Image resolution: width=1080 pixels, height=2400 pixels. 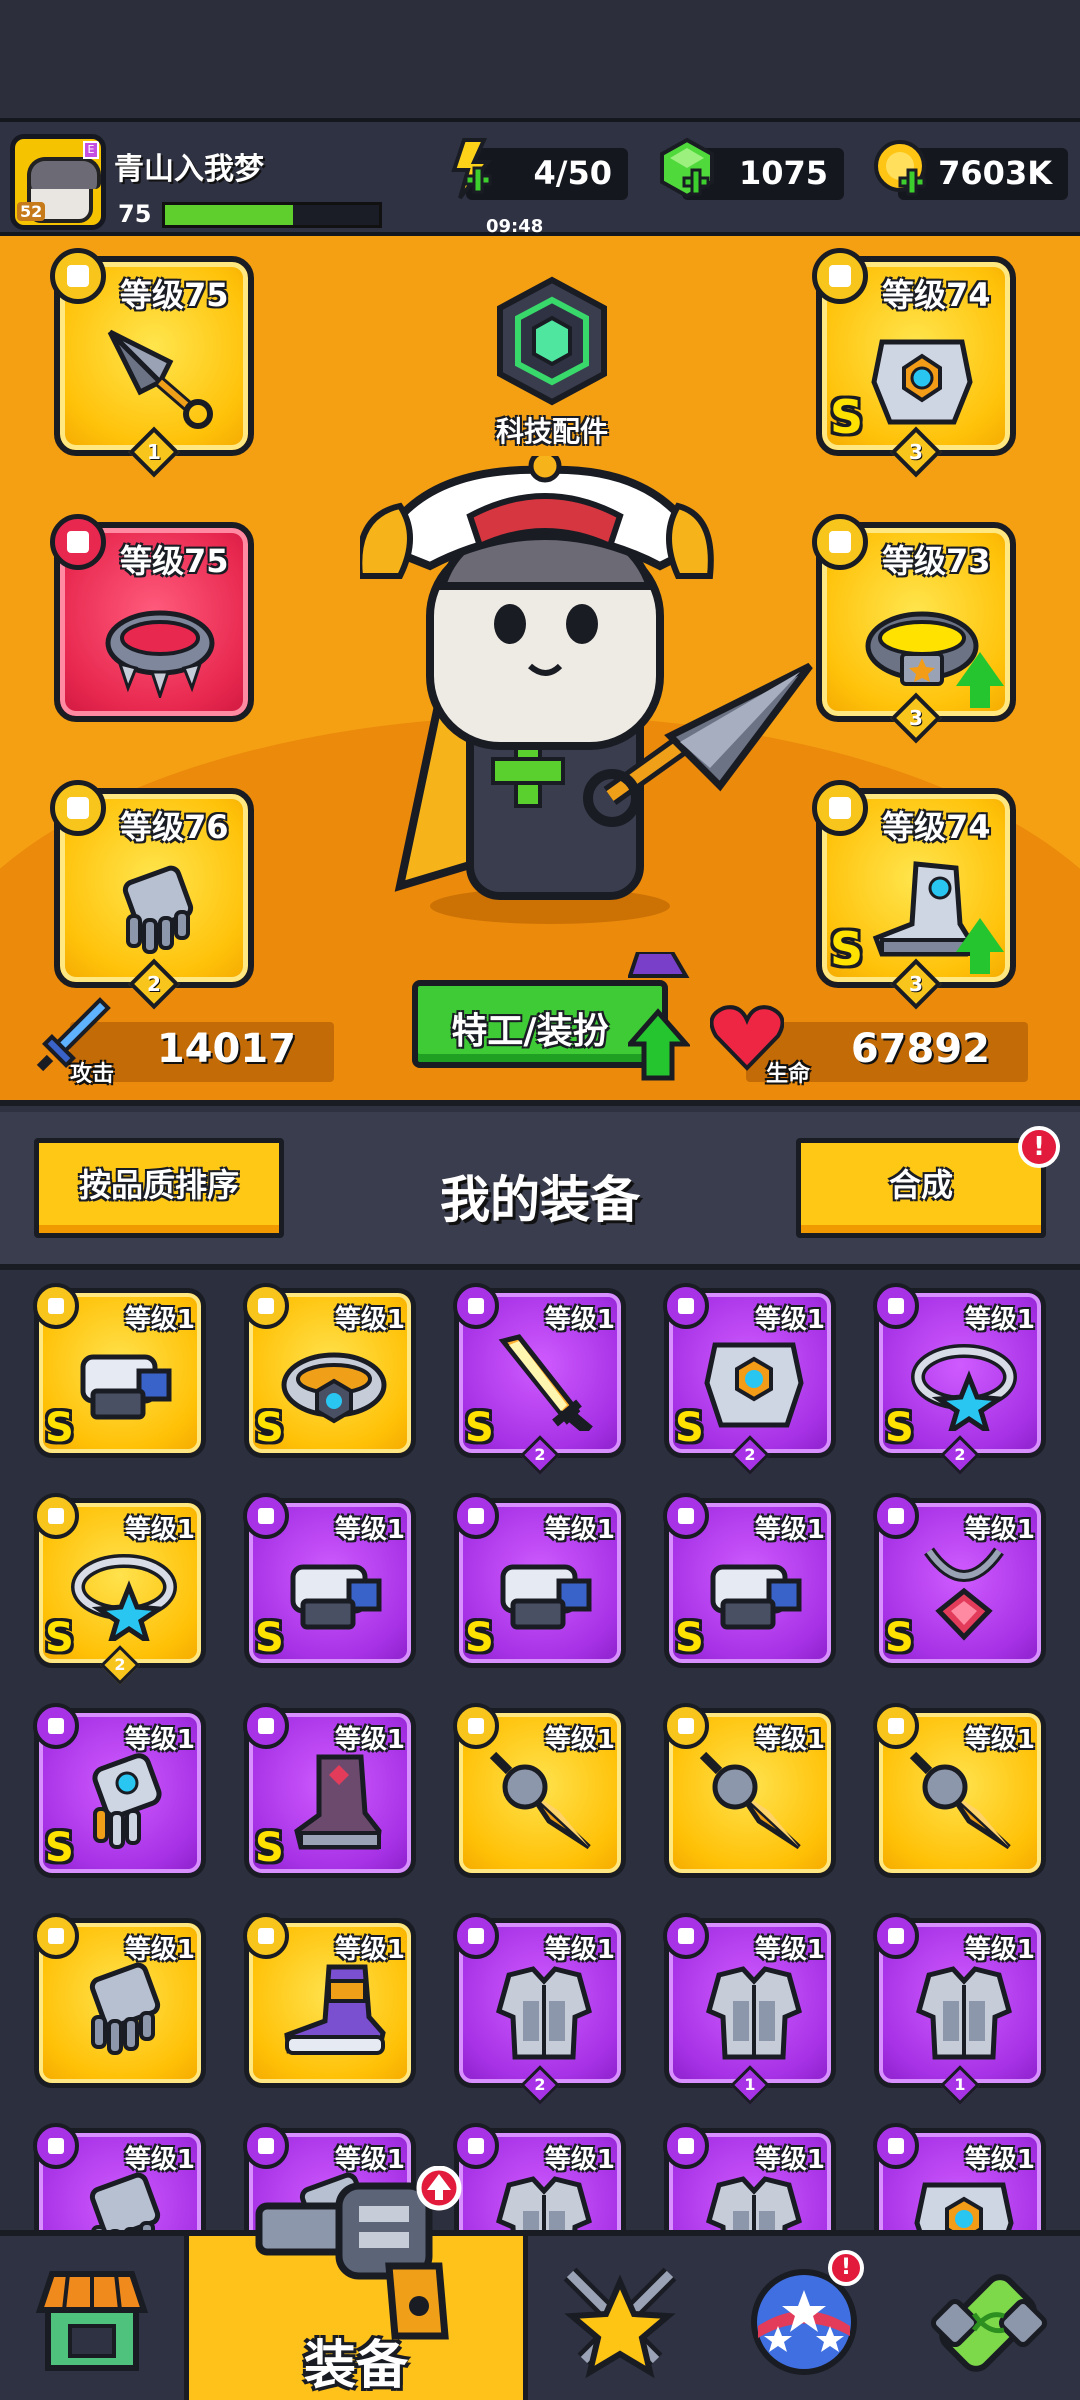 I want to click on equip-slot-belt: 等级73 3, so click(x=914, y=629).